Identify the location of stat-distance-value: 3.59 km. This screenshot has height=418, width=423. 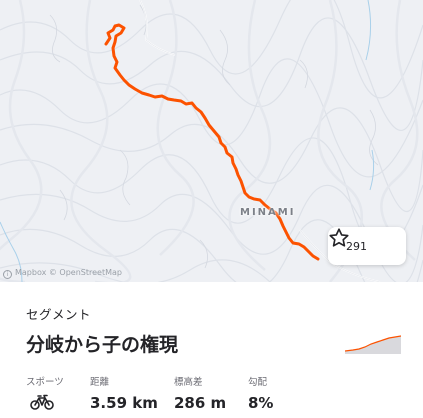
(124, 403).